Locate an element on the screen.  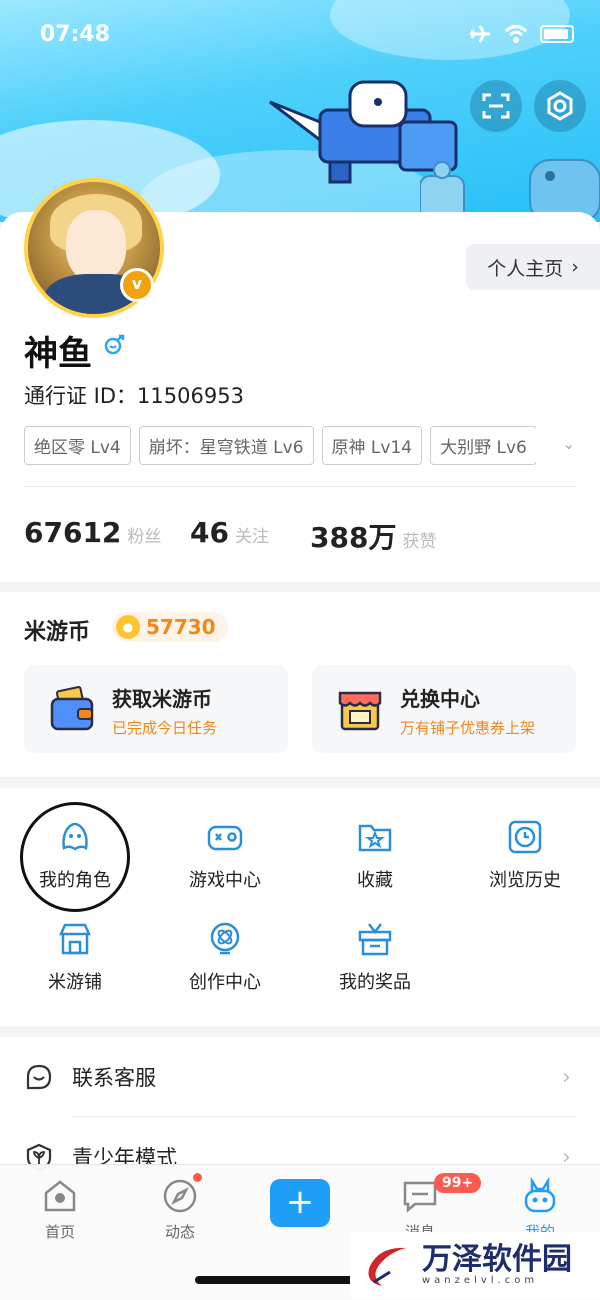
game-level-tags: 绝区零 Lv4 崩坏：星穹铁道 Lv6 原神 Lv14 大别野 Lv6 is located at coordinates (280, 445).